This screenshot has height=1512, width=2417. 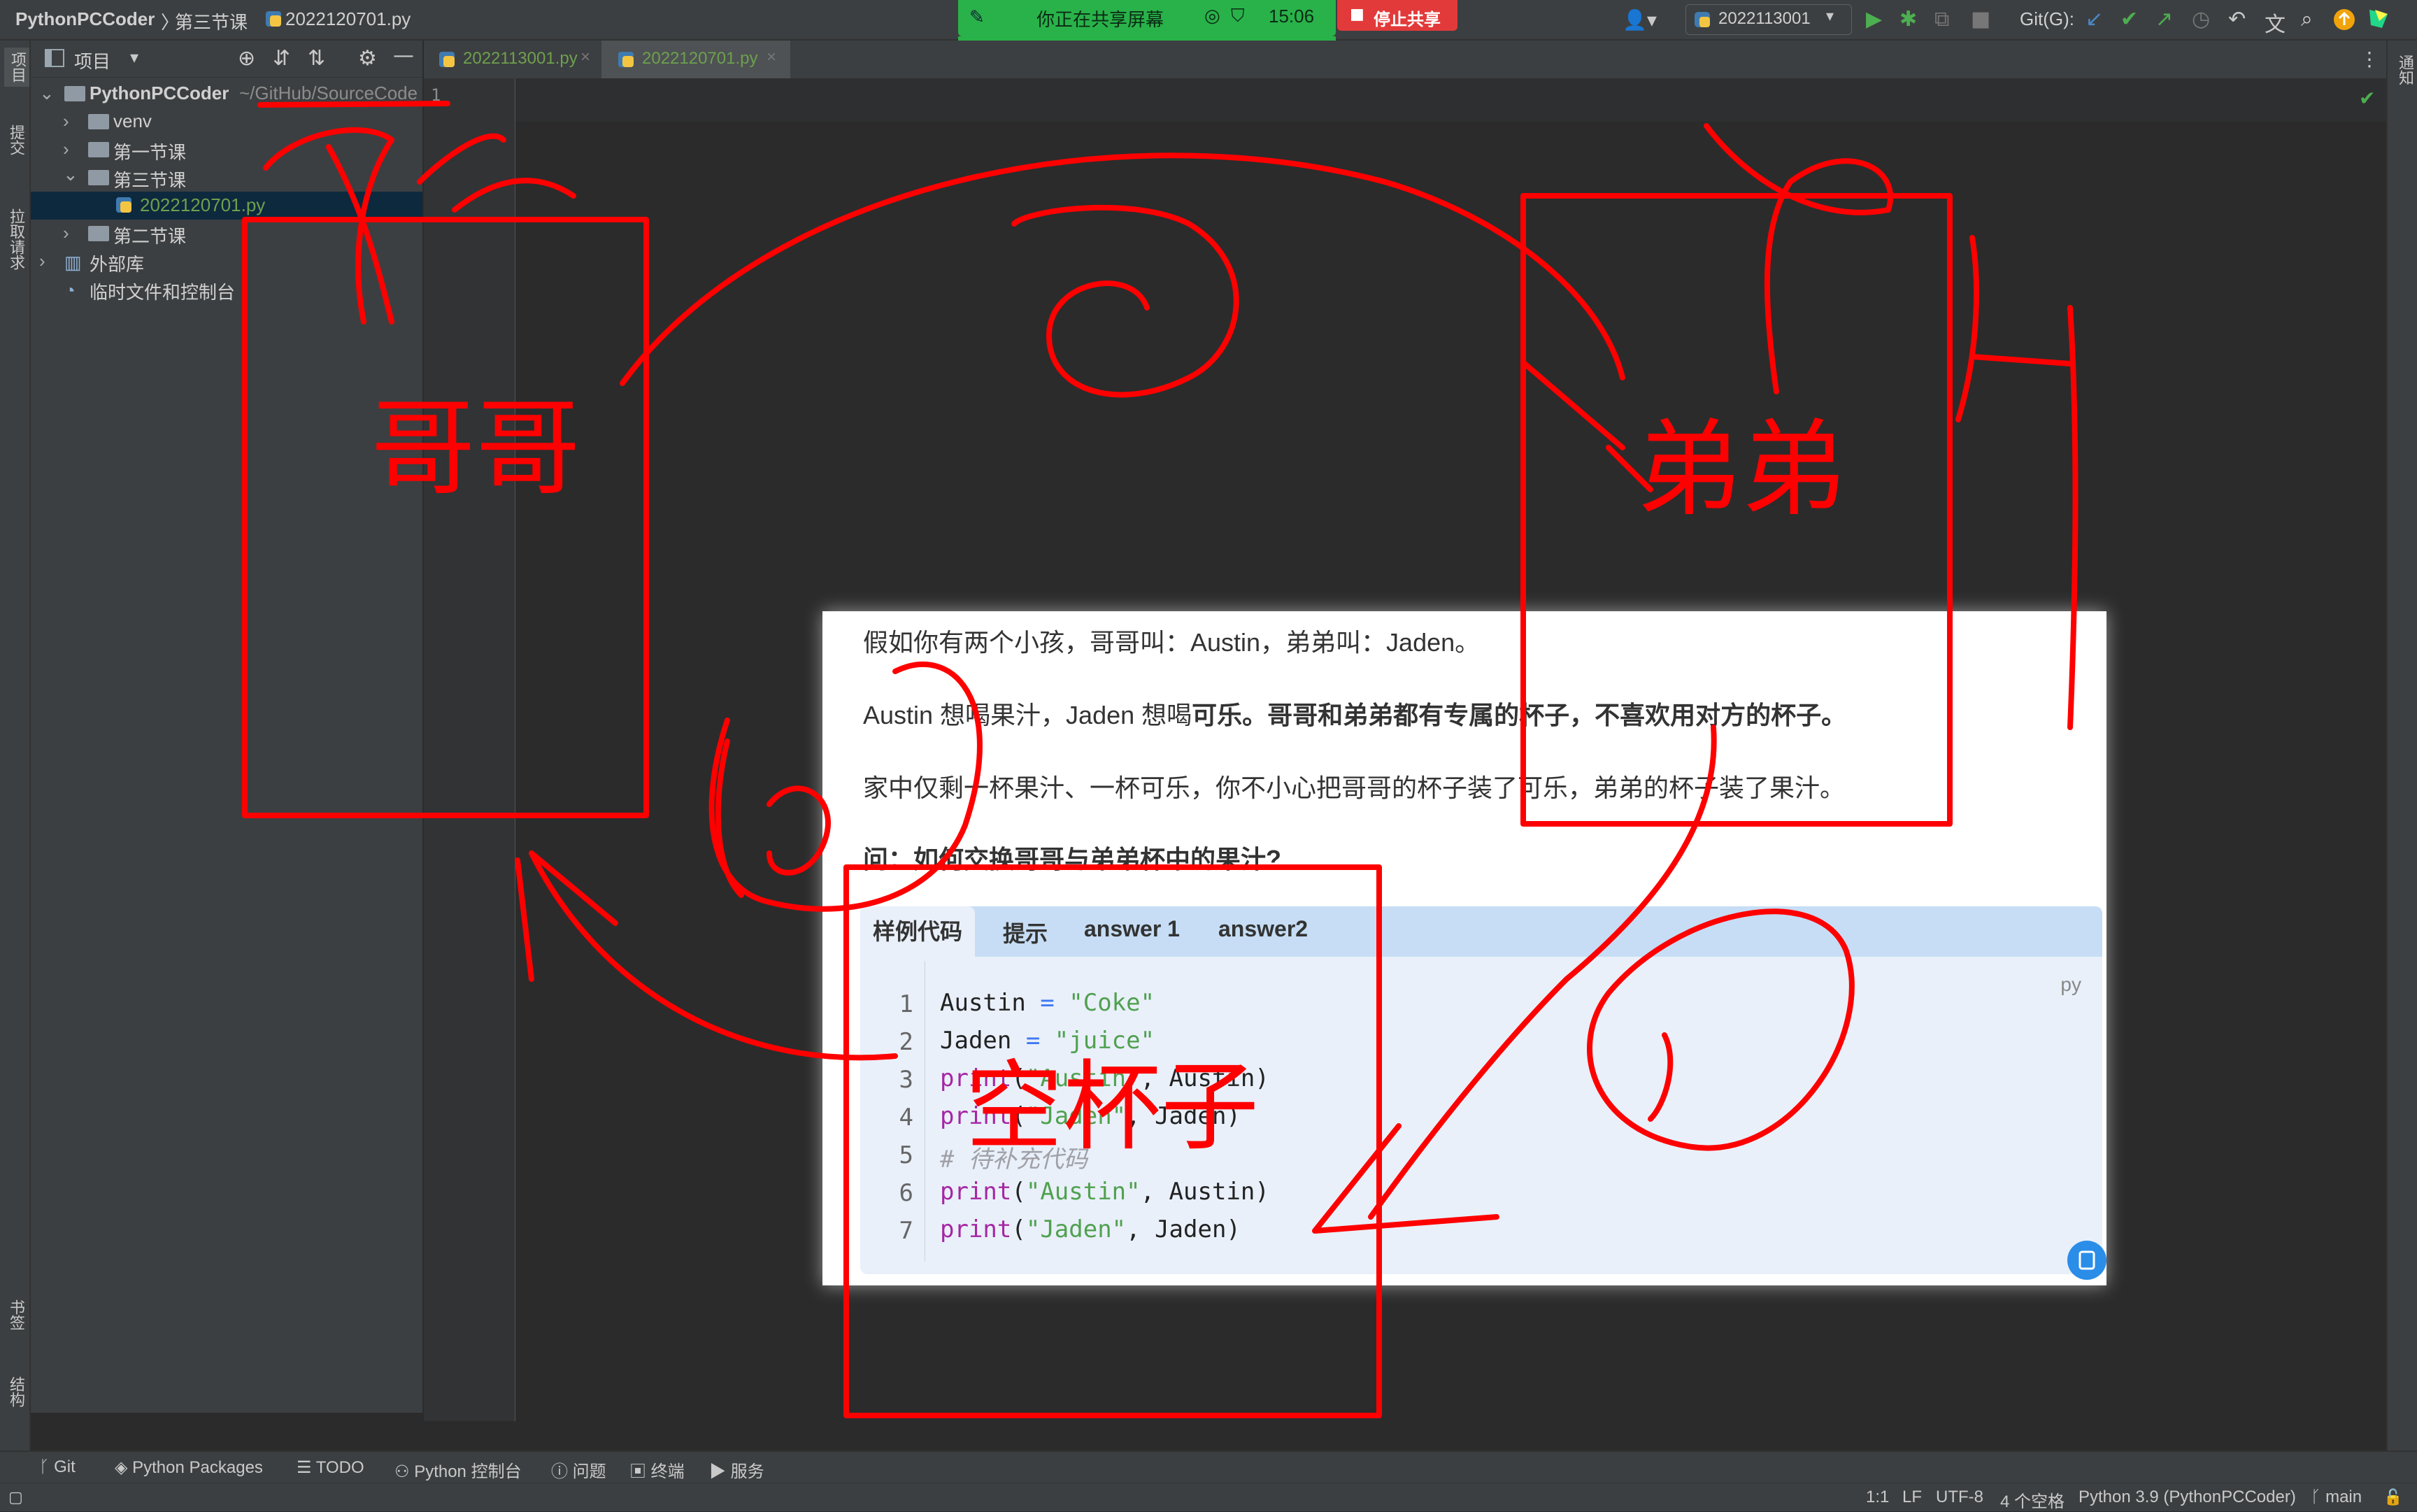 I want to click on tree-label: 第二节课, so click(x=150, y=236).